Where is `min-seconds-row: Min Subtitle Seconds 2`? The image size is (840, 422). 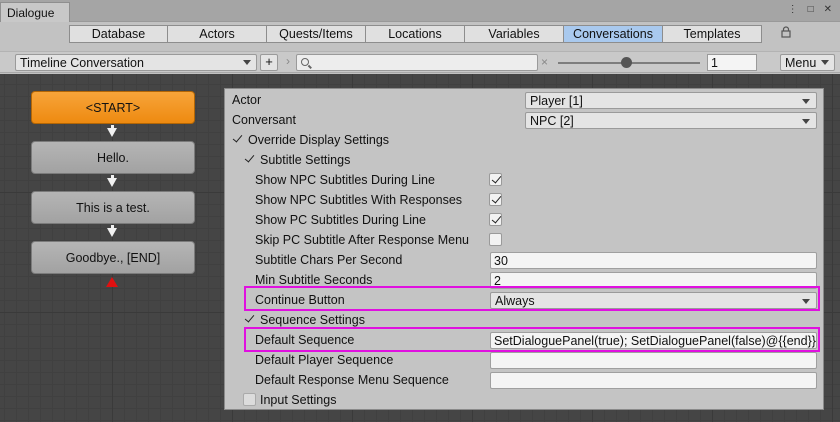 min-seconds-row: Min Subtitle Seconds 2 is located at coordinates (525, 280).